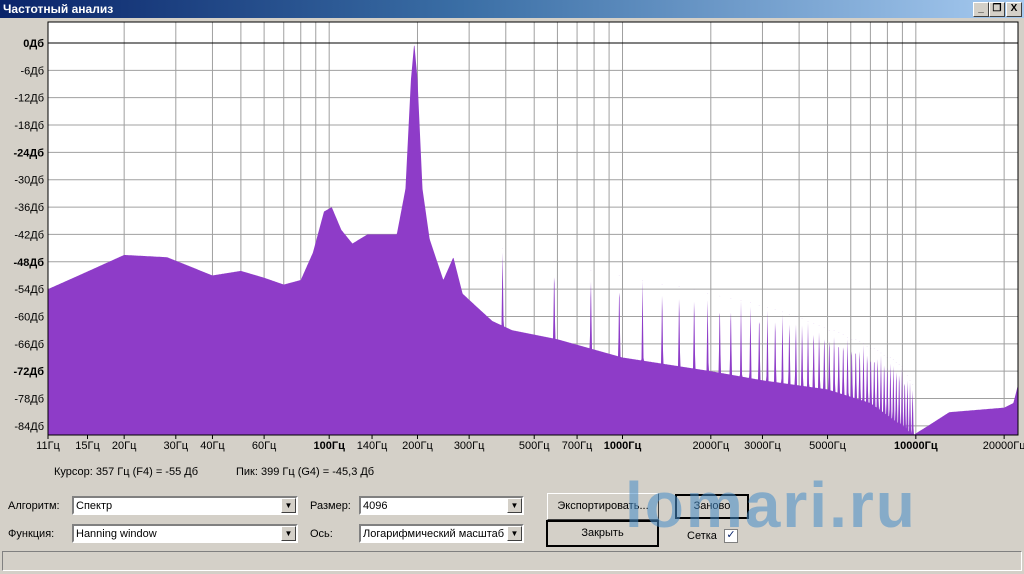 This screenshot has width=1024, height=574. Describe the element at coordinates (702, 536) in the screenshot. I see `grid-label: Сетка` at that location.